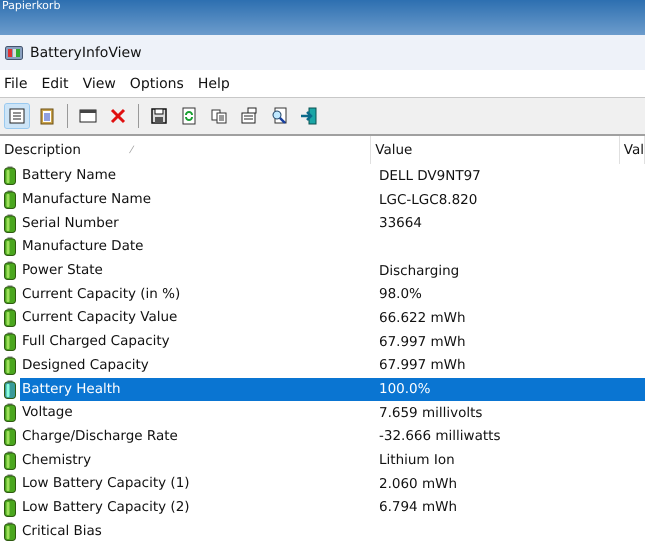  I want to click on row-label: Battery Health, so click(71, 389).